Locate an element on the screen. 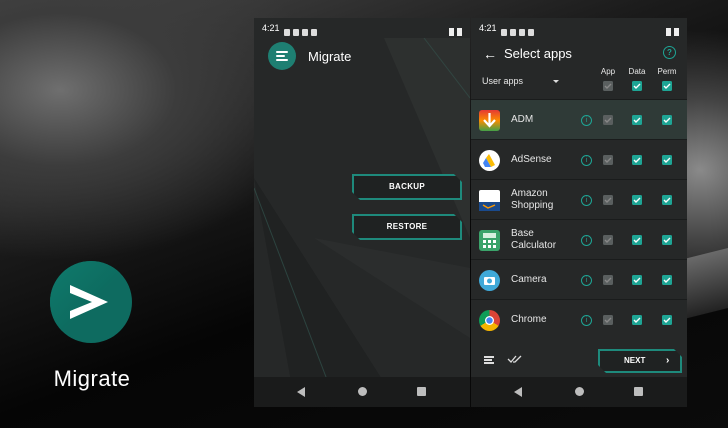 The width and height of the screenshot is (728, 428). select-all-perm-checkbox is located at coordinates (667, 86).